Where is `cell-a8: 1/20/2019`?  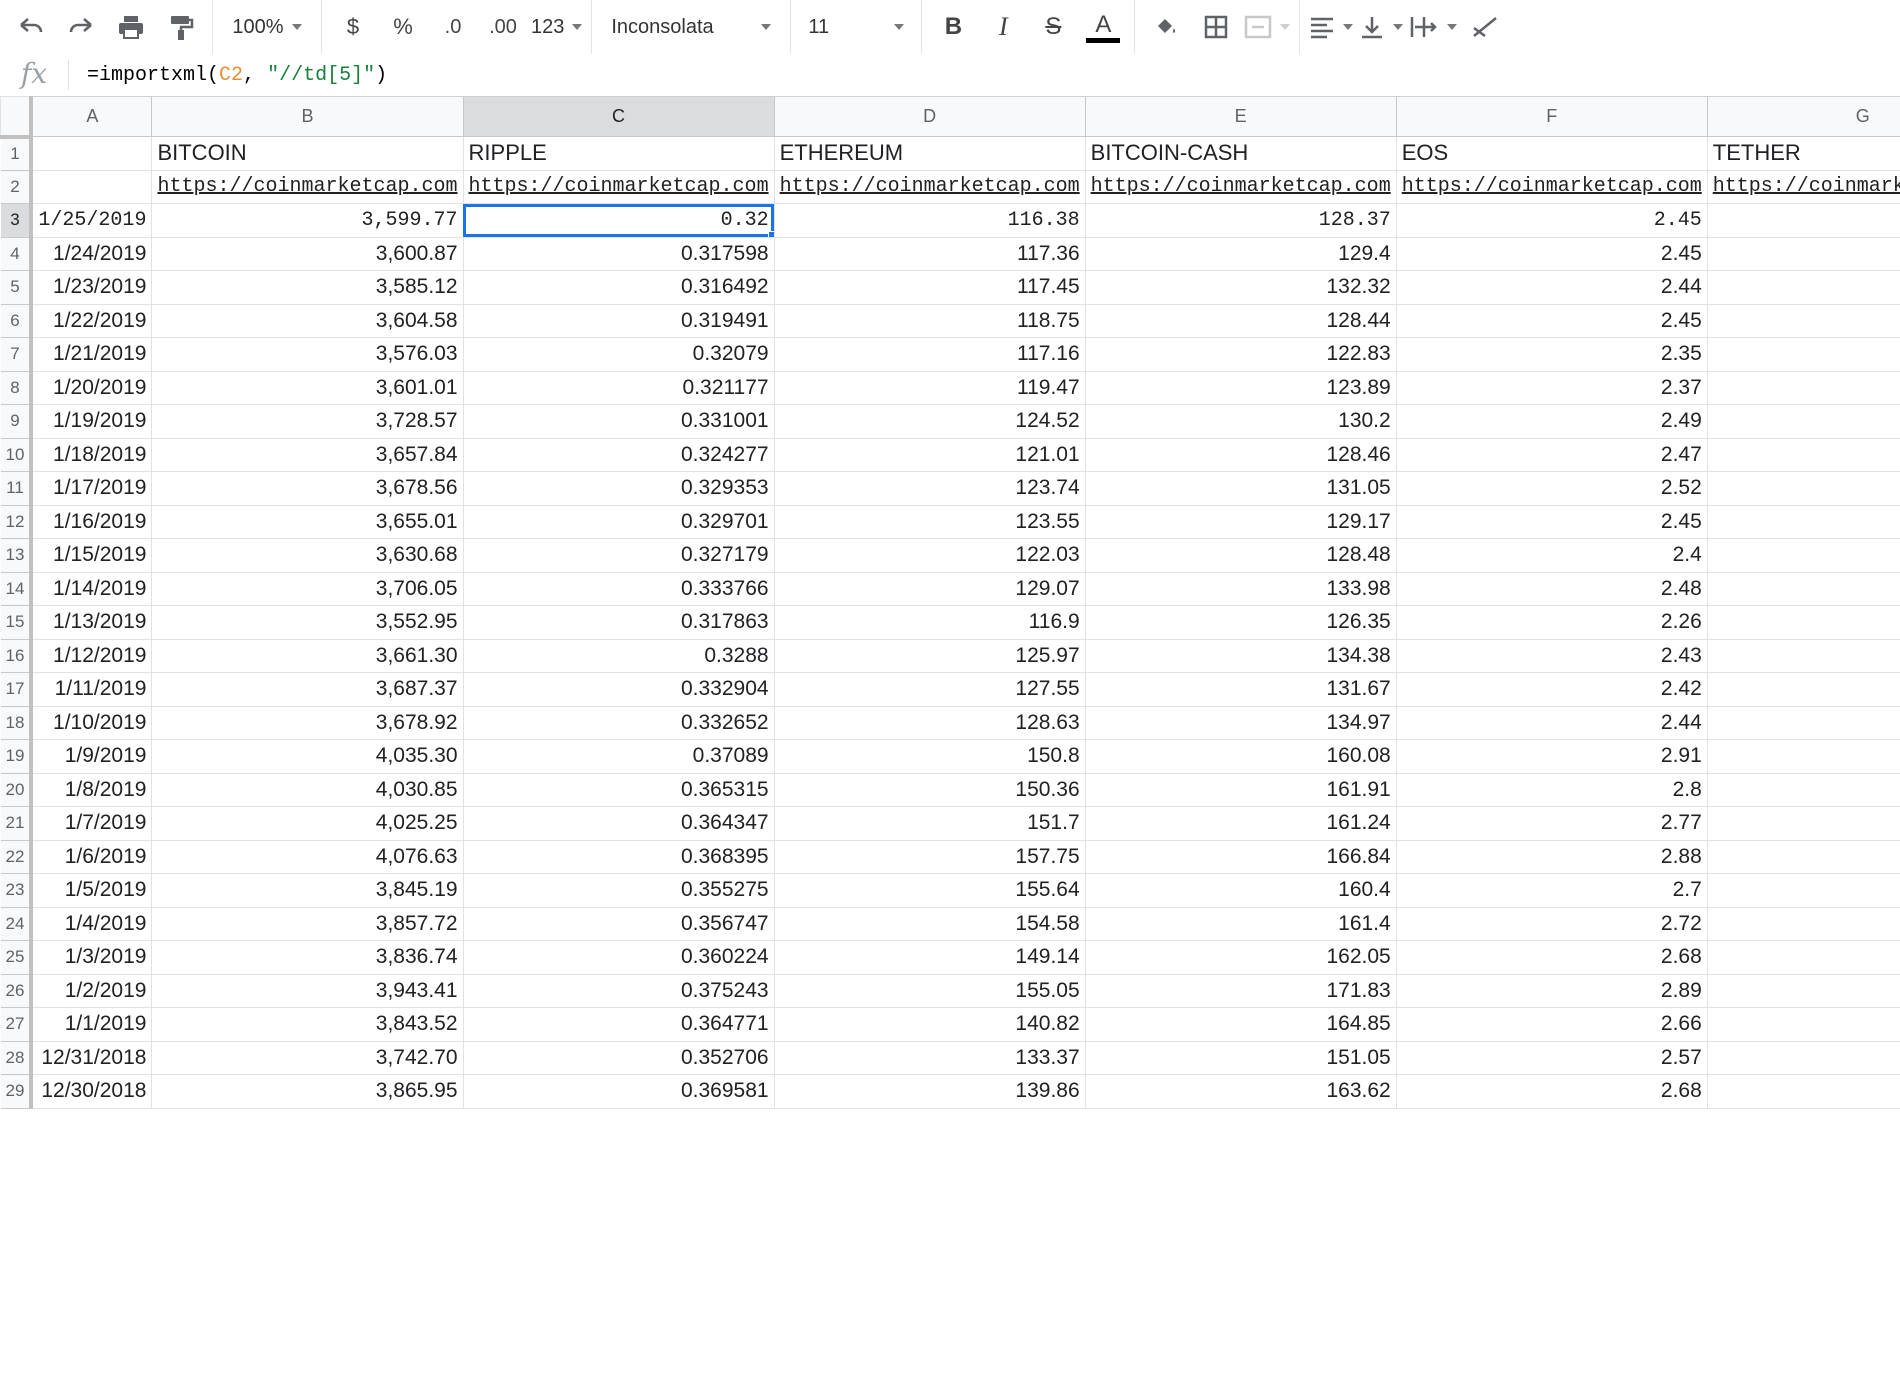 cell-a8: 1/20/2019 is located at coordinates (91, 387).